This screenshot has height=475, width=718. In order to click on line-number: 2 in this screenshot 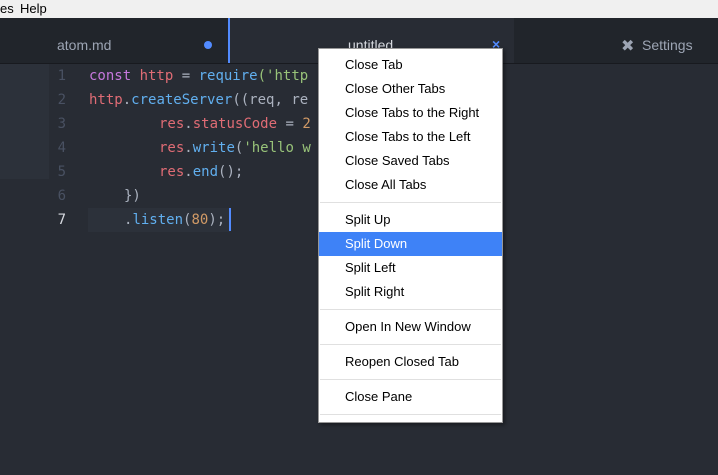, I will do `click(61, 100)`.